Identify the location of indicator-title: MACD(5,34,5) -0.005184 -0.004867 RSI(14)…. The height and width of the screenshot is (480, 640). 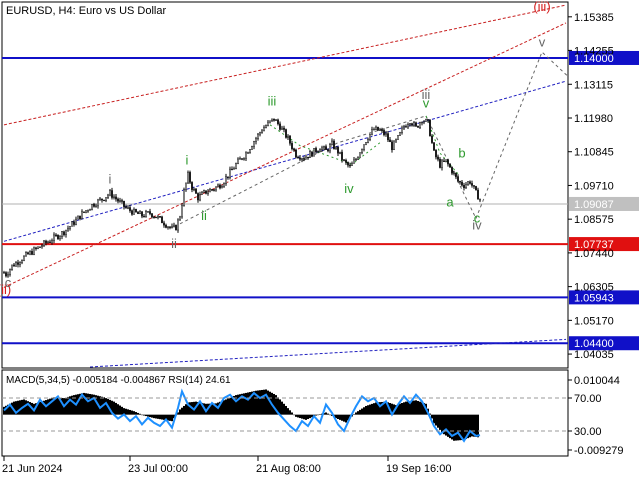
(118, 380).